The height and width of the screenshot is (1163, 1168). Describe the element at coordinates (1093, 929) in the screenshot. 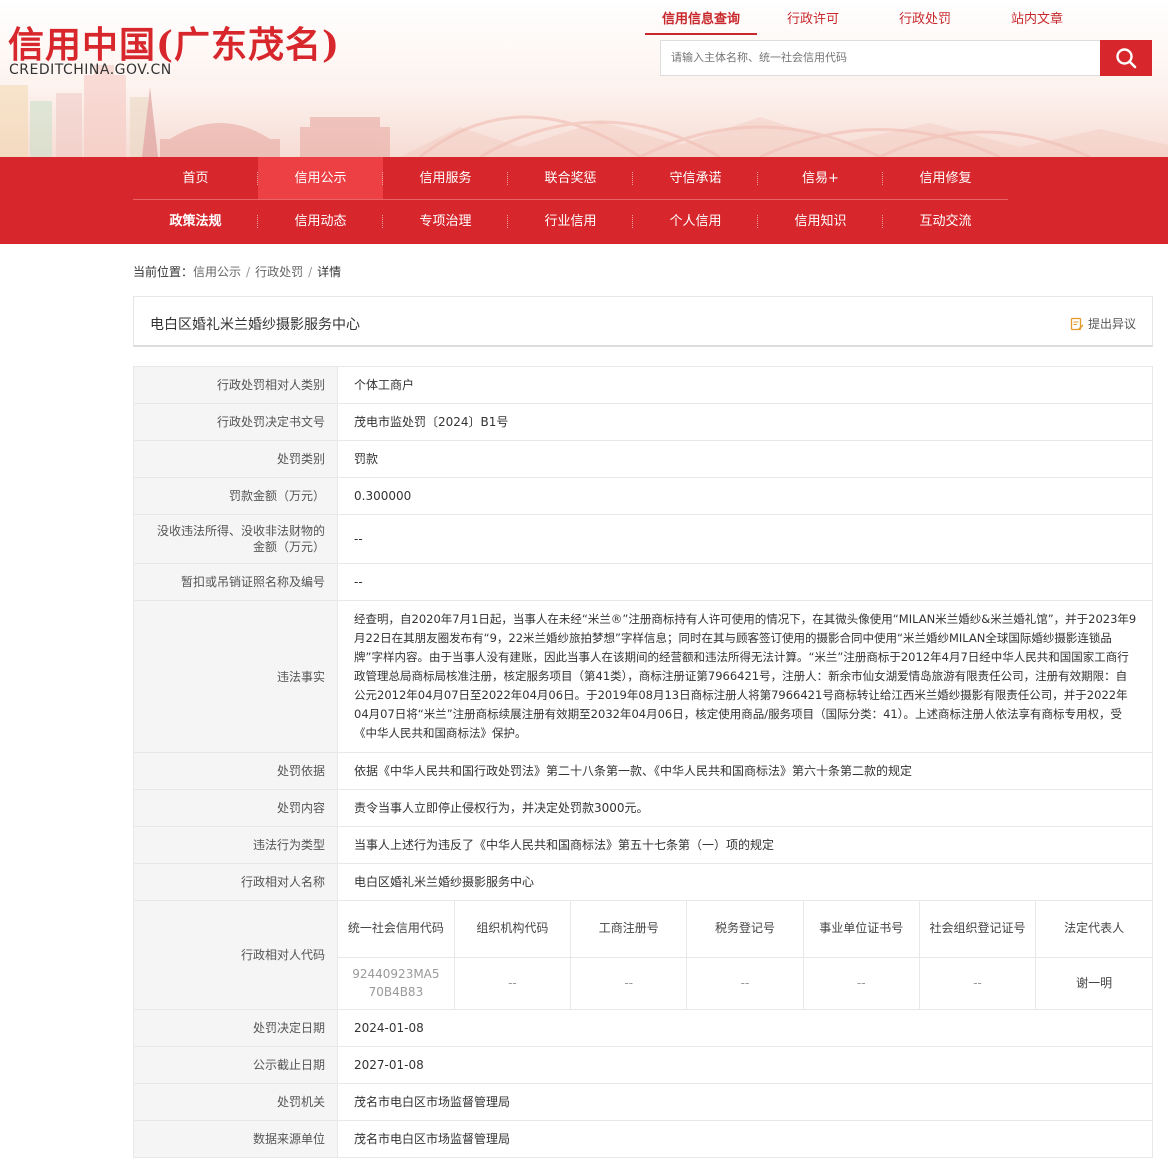

I see `entity-code-header: 法定代表人` at that location.